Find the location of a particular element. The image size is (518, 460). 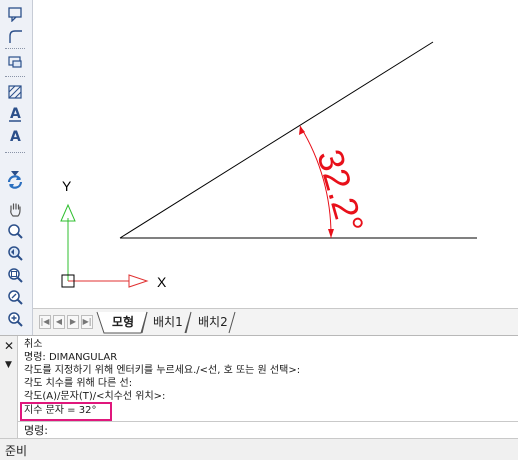

status-text: 준비 is located at coordinates (16, 451).